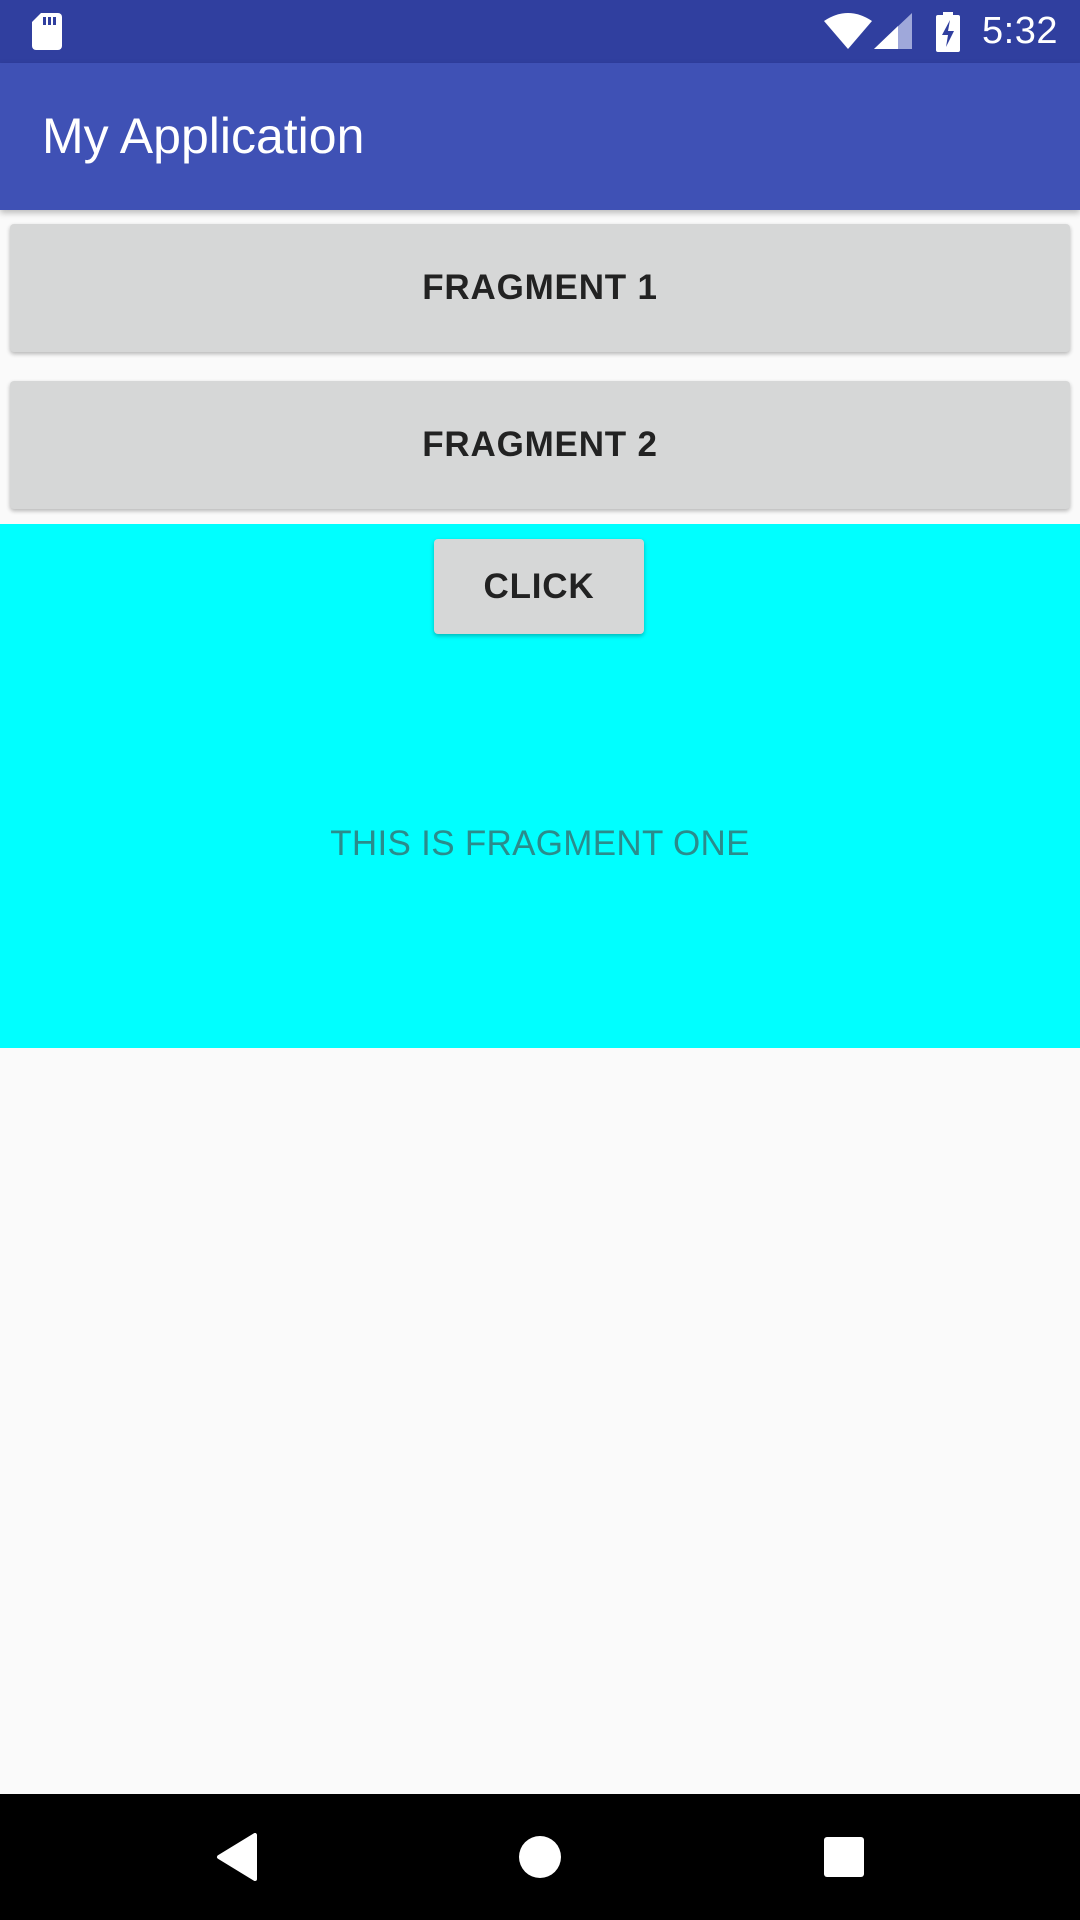 This screenshot has height=1920, width=1080. What do you see at coordinates (948, 31) in the screenshot?
I see `battery-charging-icon` at bounding box center [948, 31].